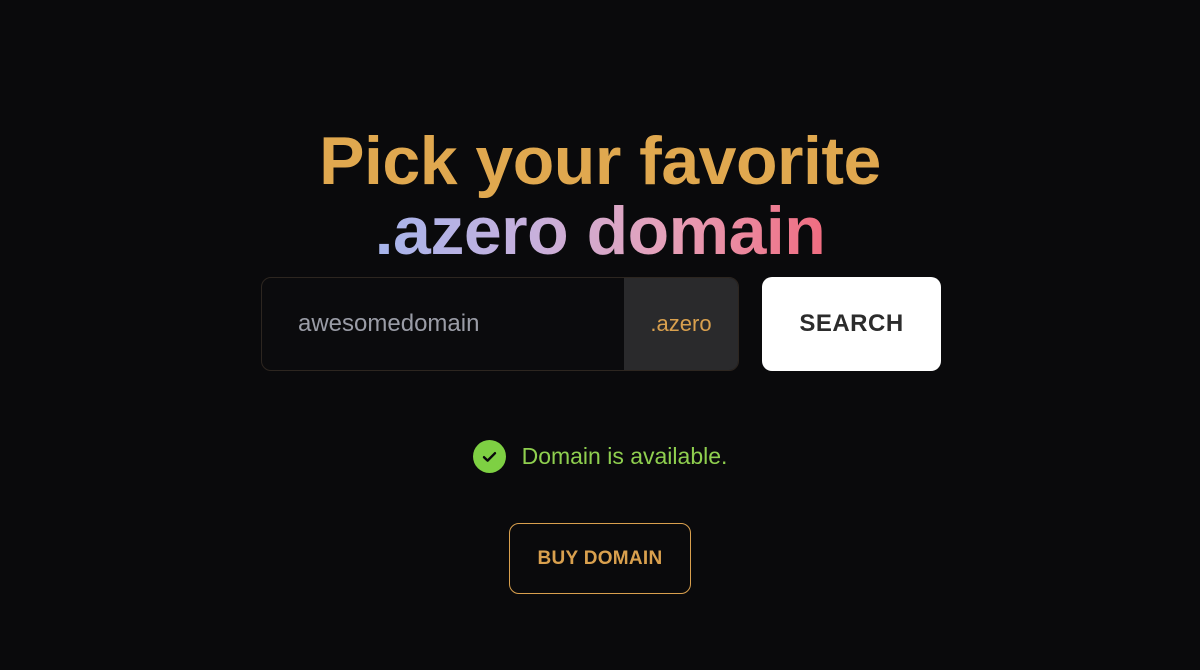 The image size is (1200, 670). I want to click on domain-search-form: .azero SEARCH, so click(601, 324).